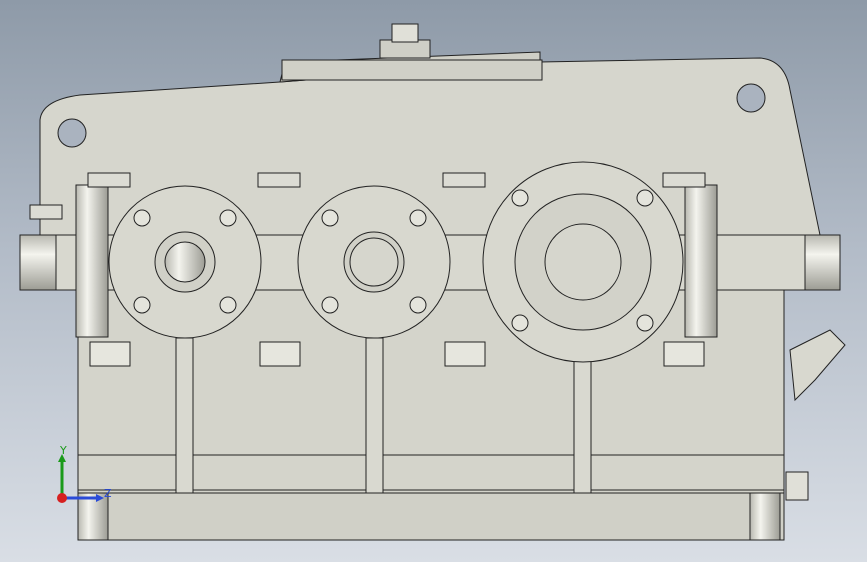  I want to click on boss-right, so click(701, 261).